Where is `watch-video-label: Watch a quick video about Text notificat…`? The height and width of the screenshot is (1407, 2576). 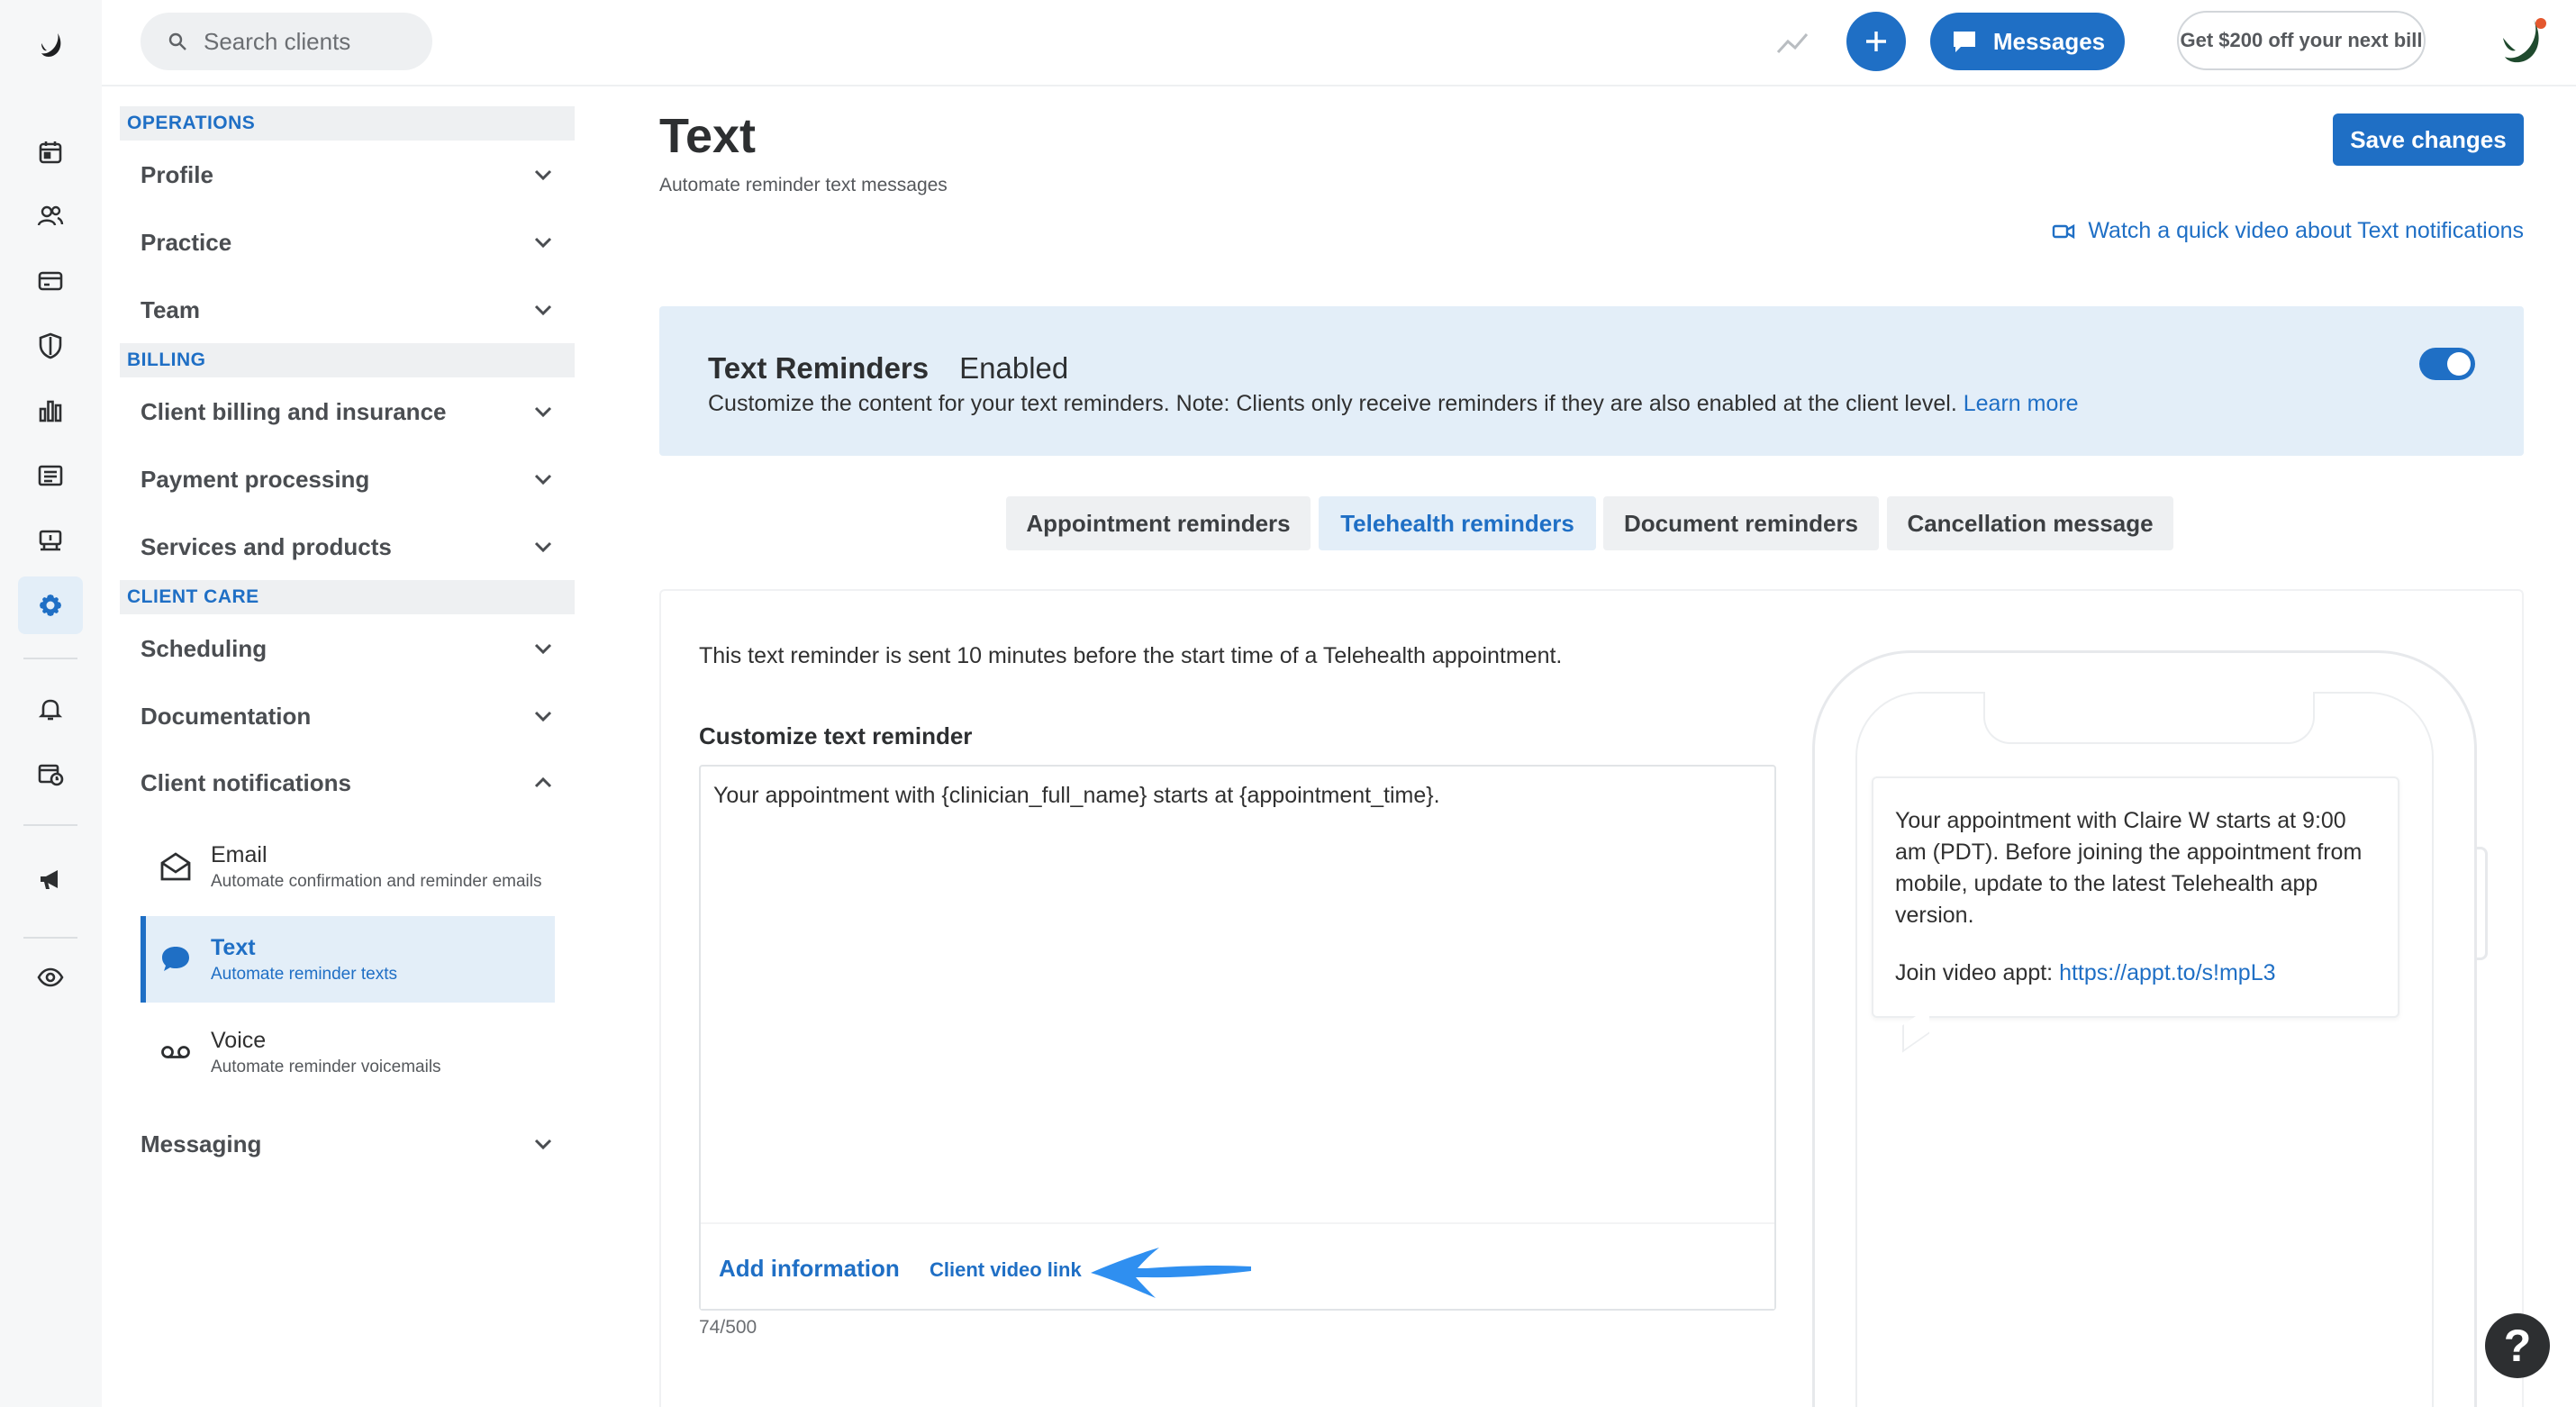
watch-video-label: Watch a quick video about Text notificat… is located at coordinates (2306, 230).